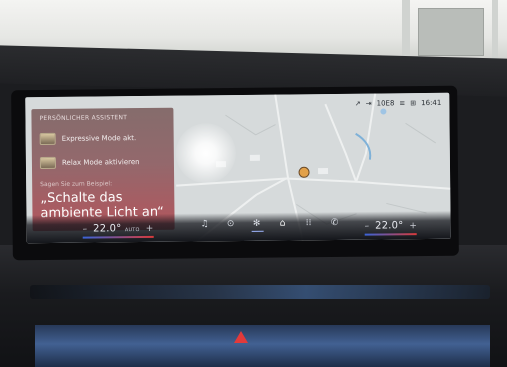  Describe the element at coordinates (385, 103) in the screenshot. I see `status-text: 10E8` at that location.